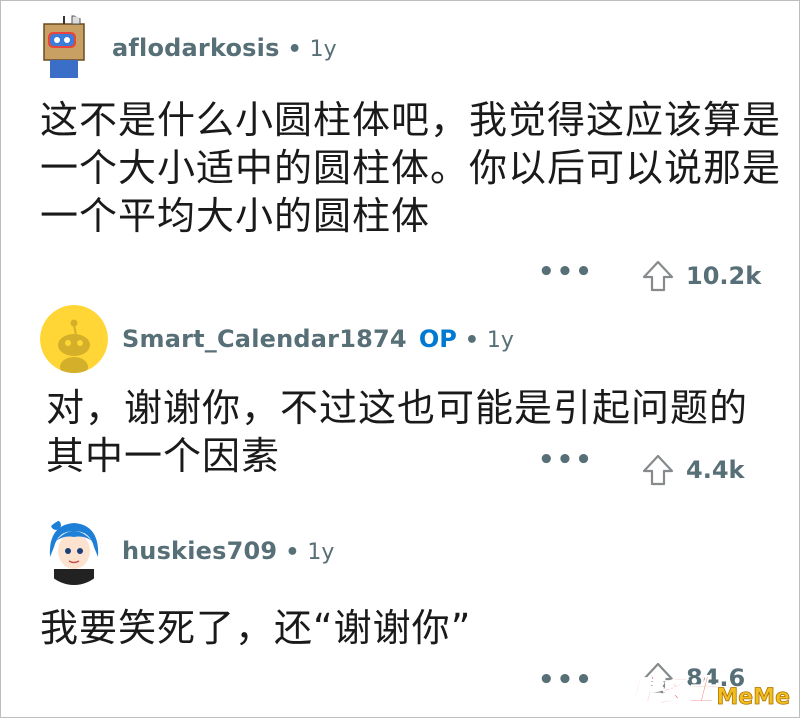 The height and width of the screenshot is (718, 800). What do you see at coordinates (74, 339) in the screenshot?
I see `snoo-default-avatar-icon` at bounding box center [74, 339].